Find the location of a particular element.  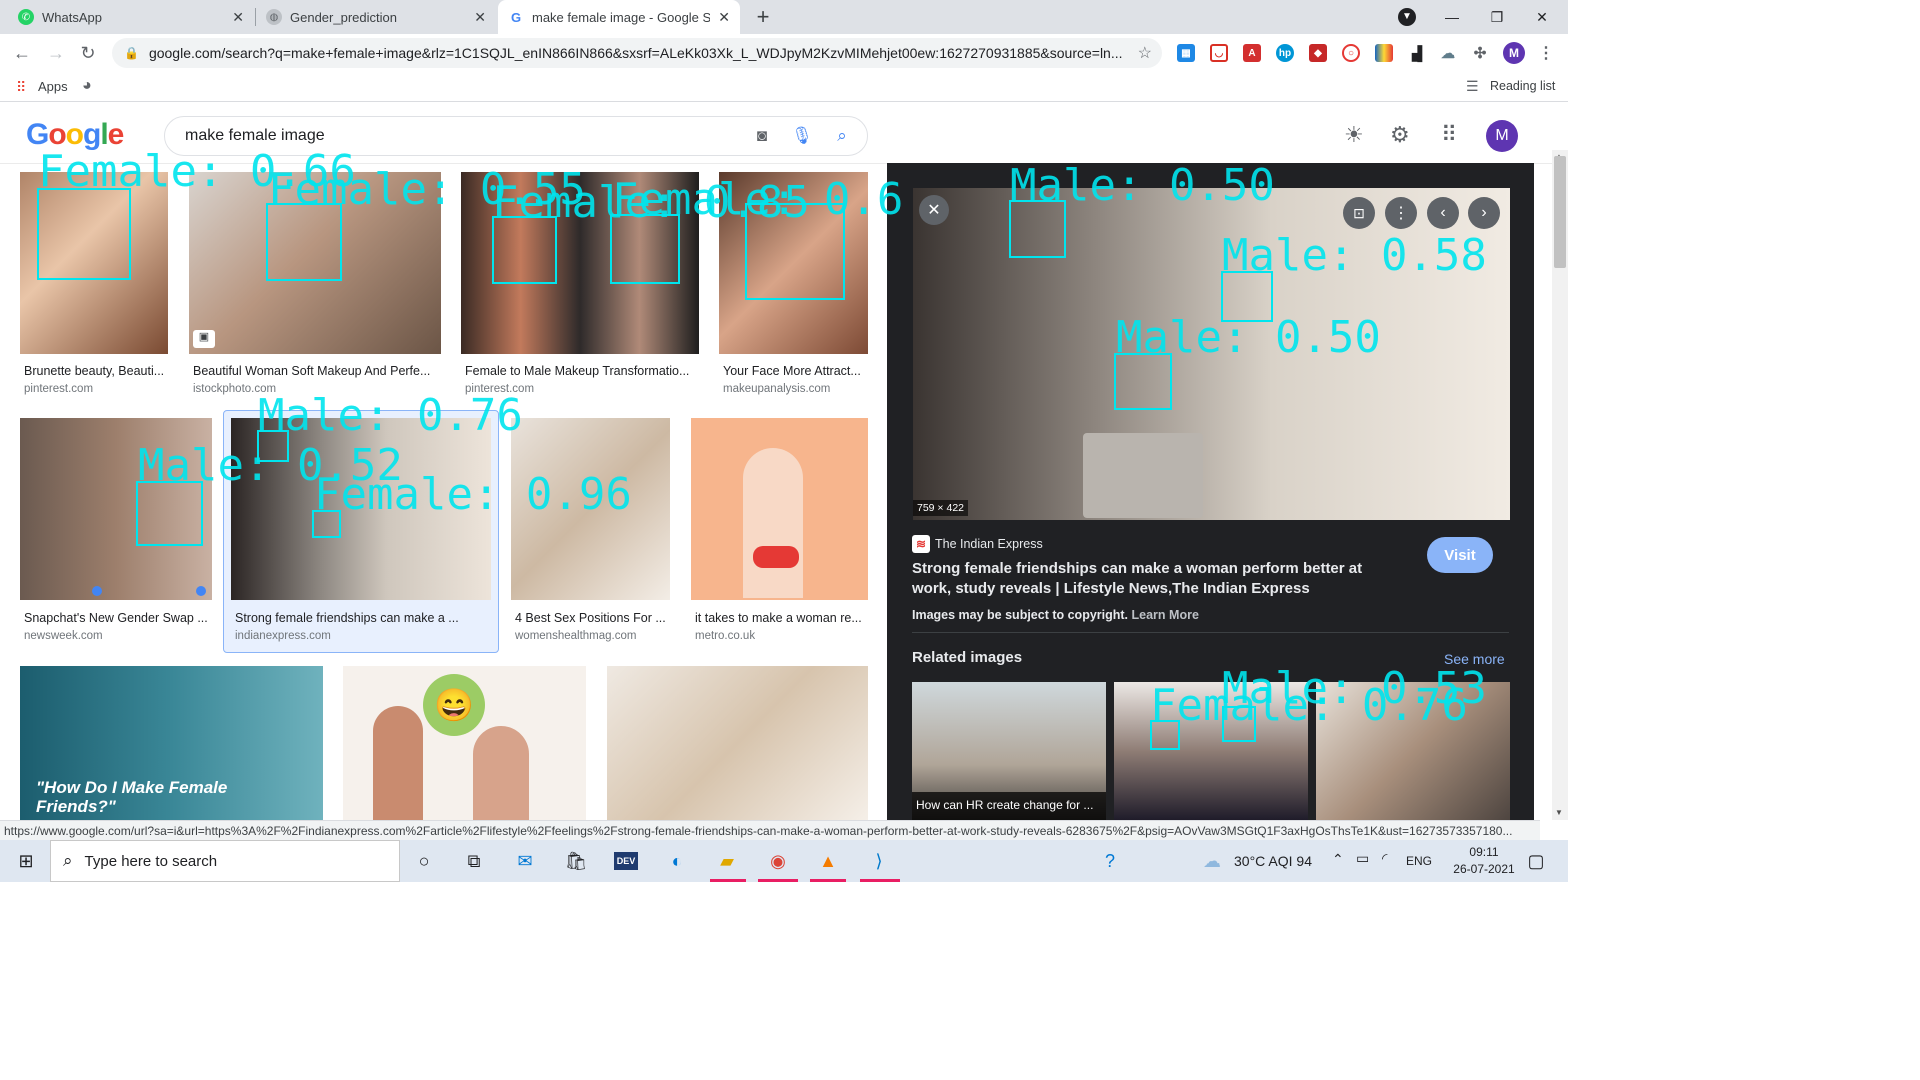

timer-extension-icon: ○ is located at coordinates (1351, 53).